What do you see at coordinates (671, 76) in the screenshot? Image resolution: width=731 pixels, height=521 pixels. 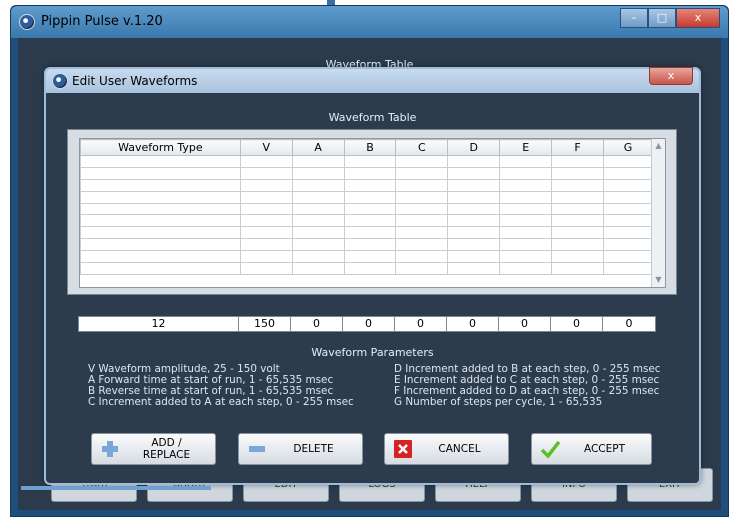 I see `dialog-close-button: x` at bounding box center [671, 76].